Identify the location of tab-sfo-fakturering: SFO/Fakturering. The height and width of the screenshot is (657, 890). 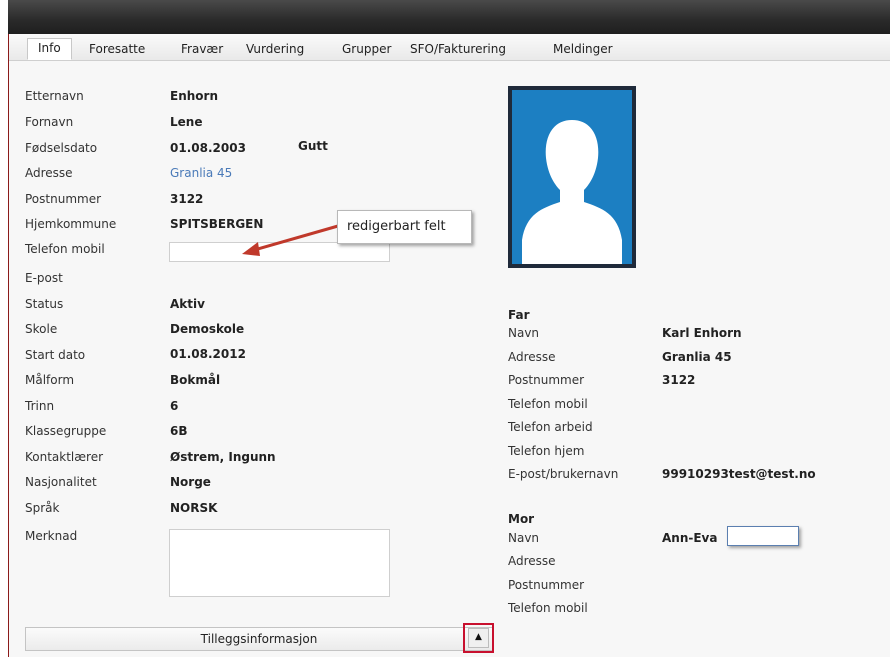
(458, 50).